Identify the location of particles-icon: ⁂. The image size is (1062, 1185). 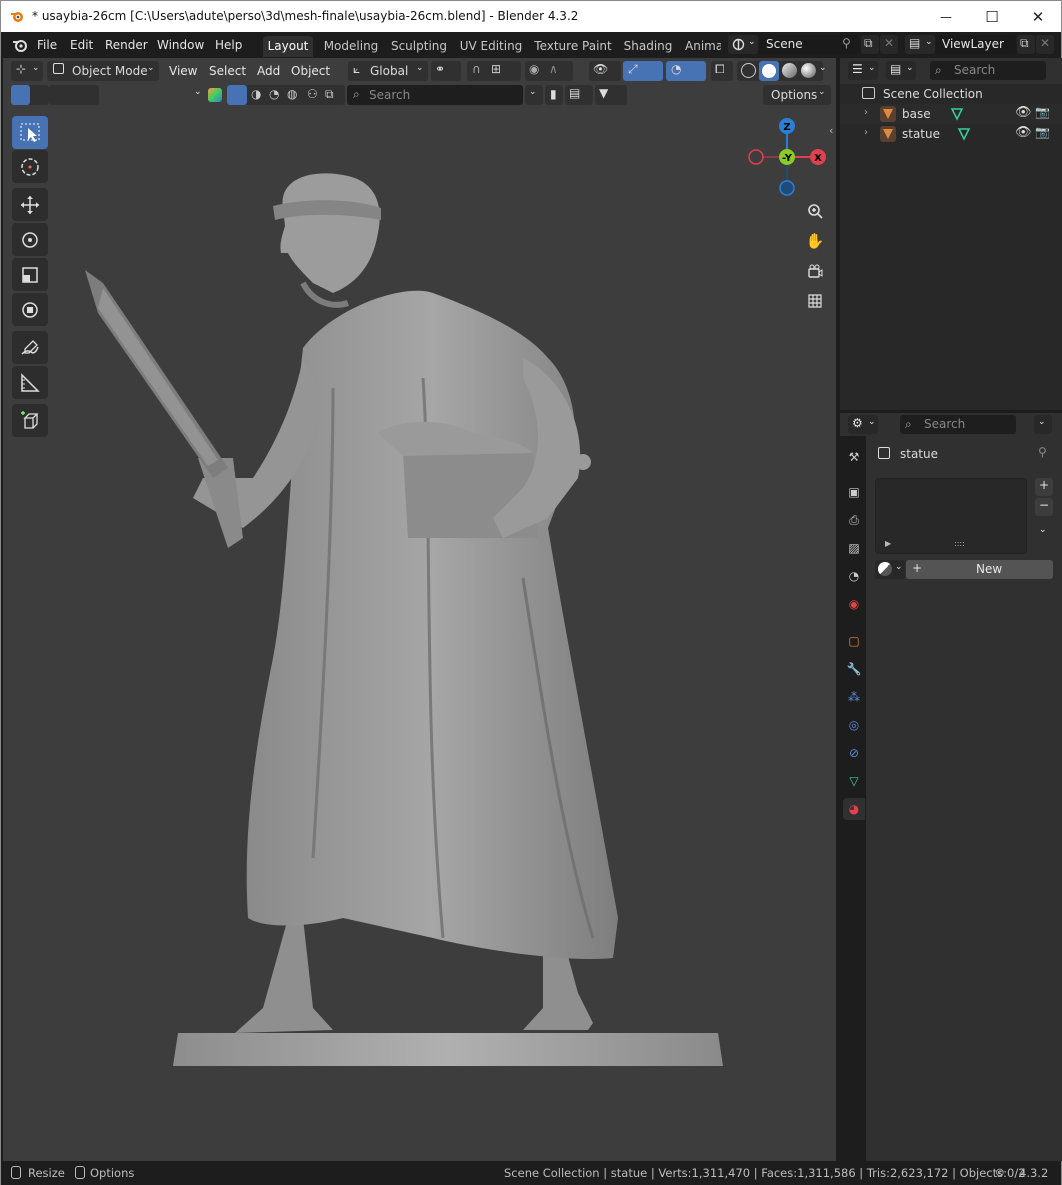
(854, 697).